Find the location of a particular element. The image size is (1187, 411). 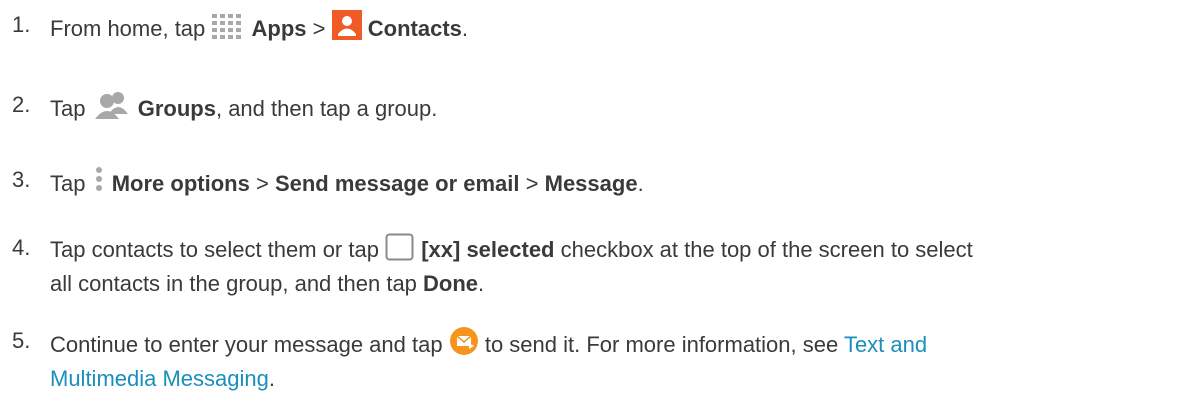

message-label: Message is located at coordinates (591, 183).